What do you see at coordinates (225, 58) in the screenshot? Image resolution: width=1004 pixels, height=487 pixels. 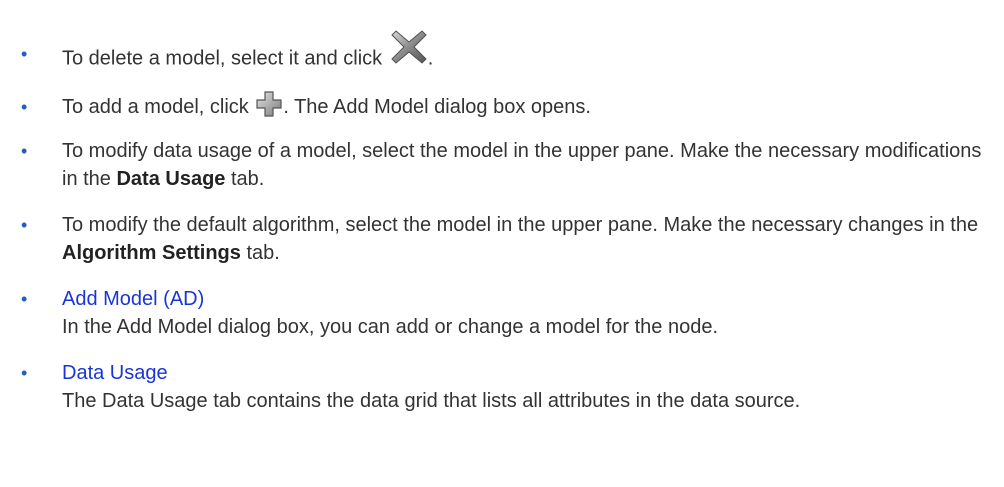 I see `item-text-before: To delete a model, select it and click` at bounding box center [225, 58].